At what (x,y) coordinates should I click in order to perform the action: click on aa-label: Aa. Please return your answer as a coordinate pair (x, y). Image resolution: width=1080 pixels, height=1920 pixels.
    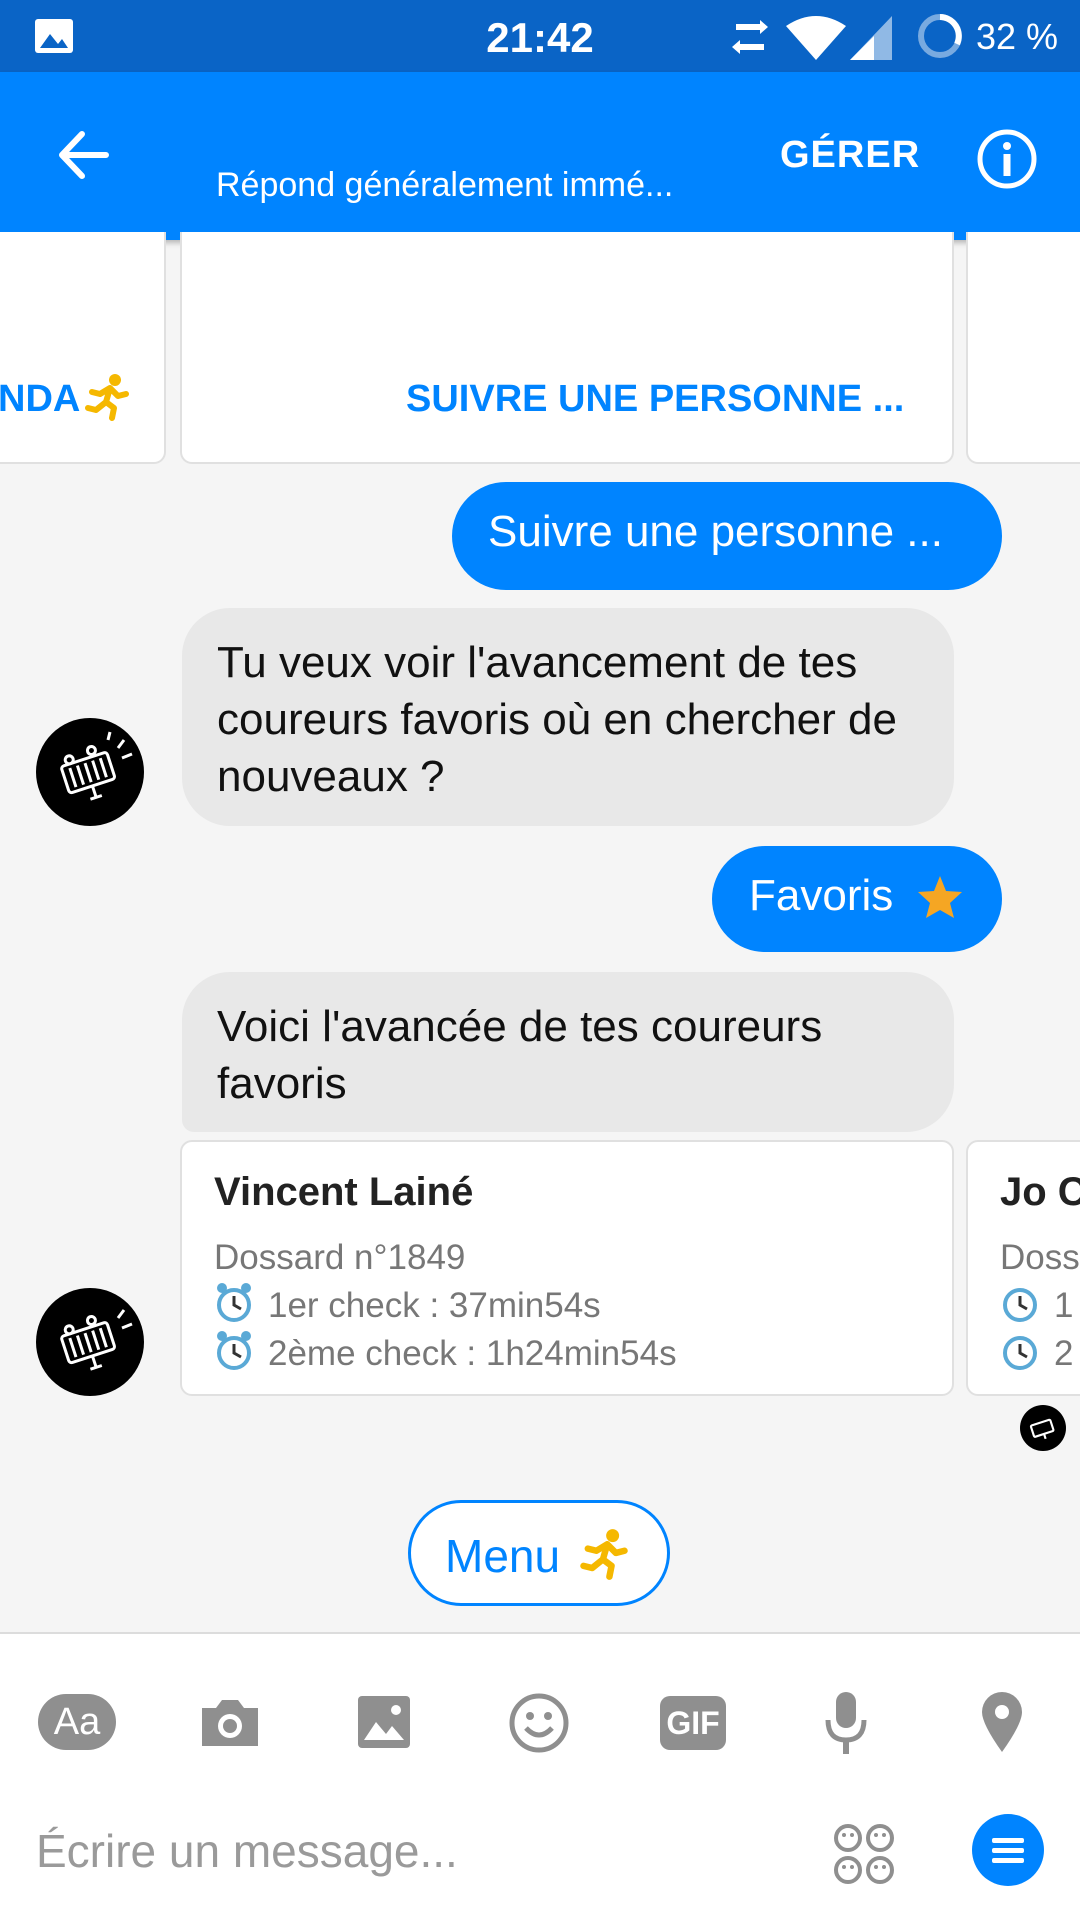
    Looking at the image, I should click on (77, 1722).